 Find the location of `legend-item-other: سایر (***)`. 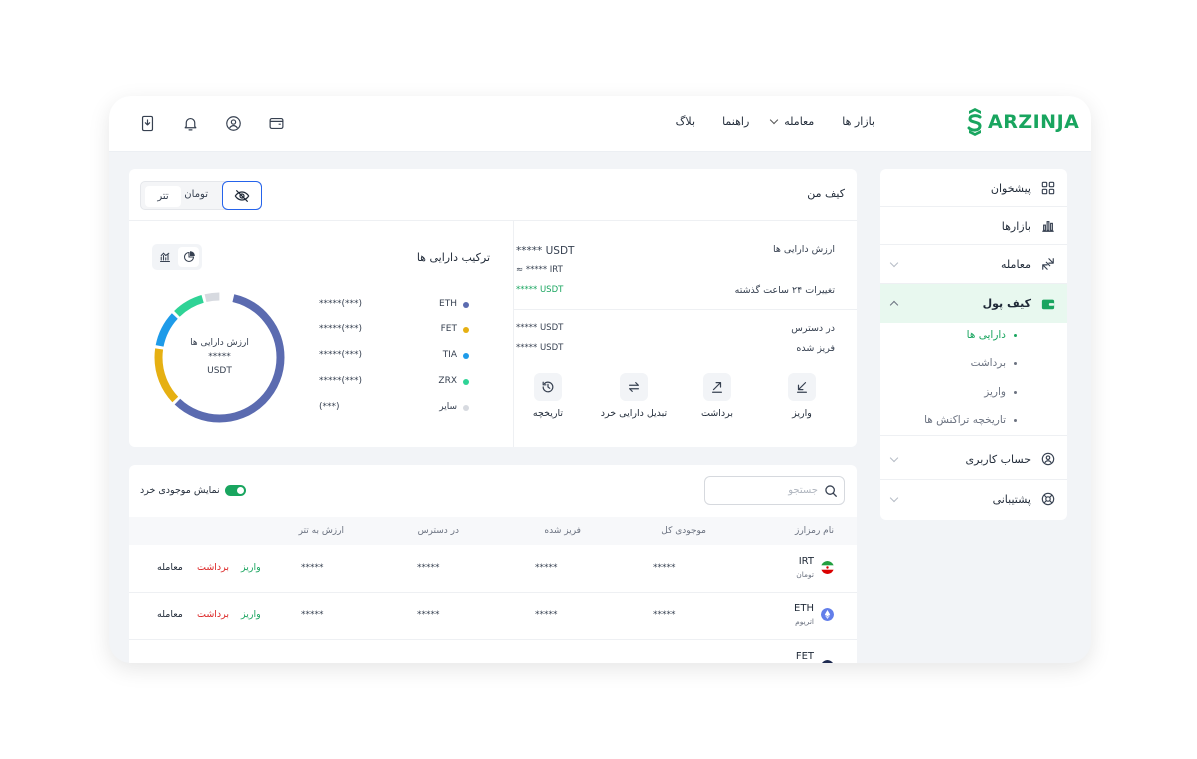

legend-item-other: سایر (***) is located at coordinates (394, 409).